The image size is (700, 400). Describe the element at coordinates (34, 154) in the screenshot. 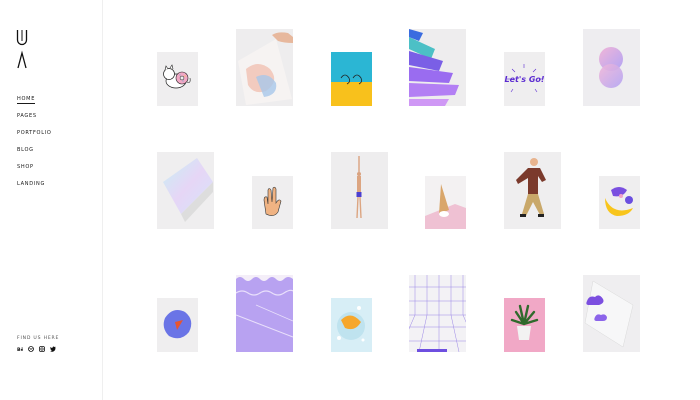

I see `nav-item-blog: Blog` at that location.